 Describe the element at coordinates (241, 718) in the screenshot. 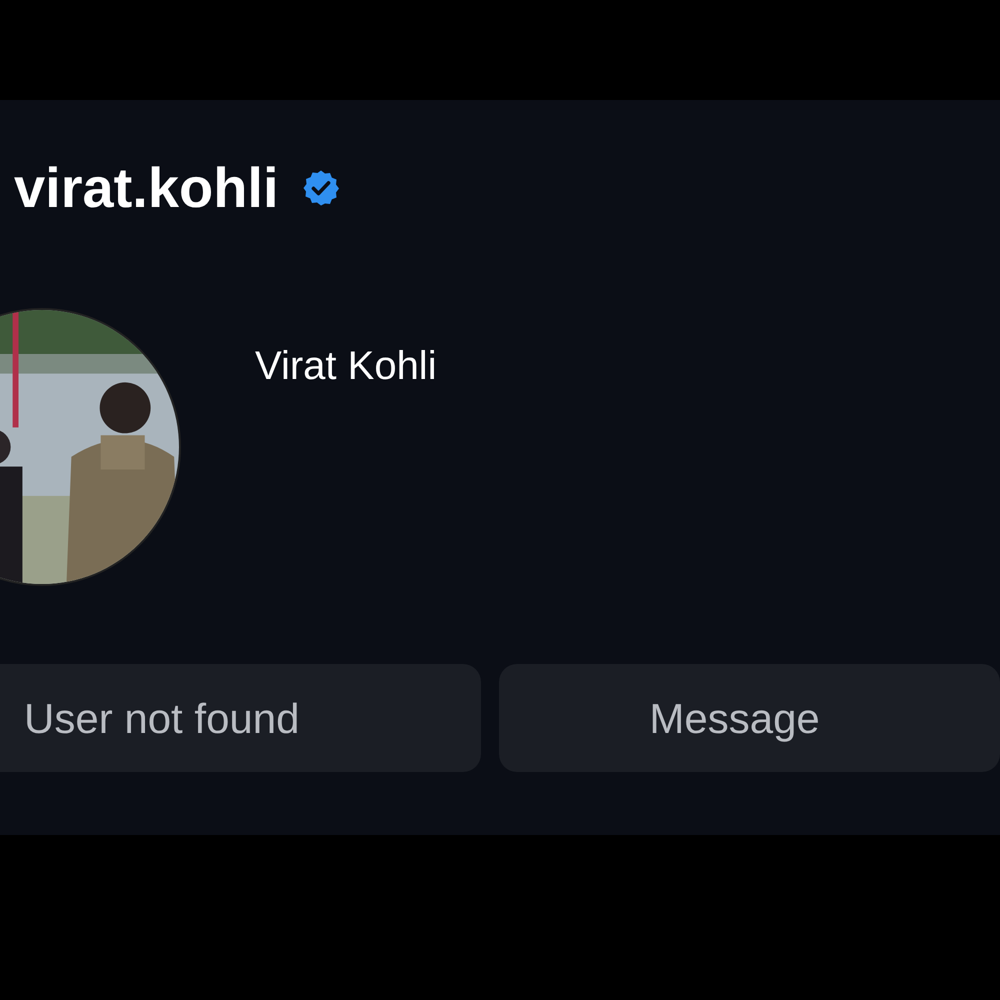

I see `status-button: User not found` at that location.